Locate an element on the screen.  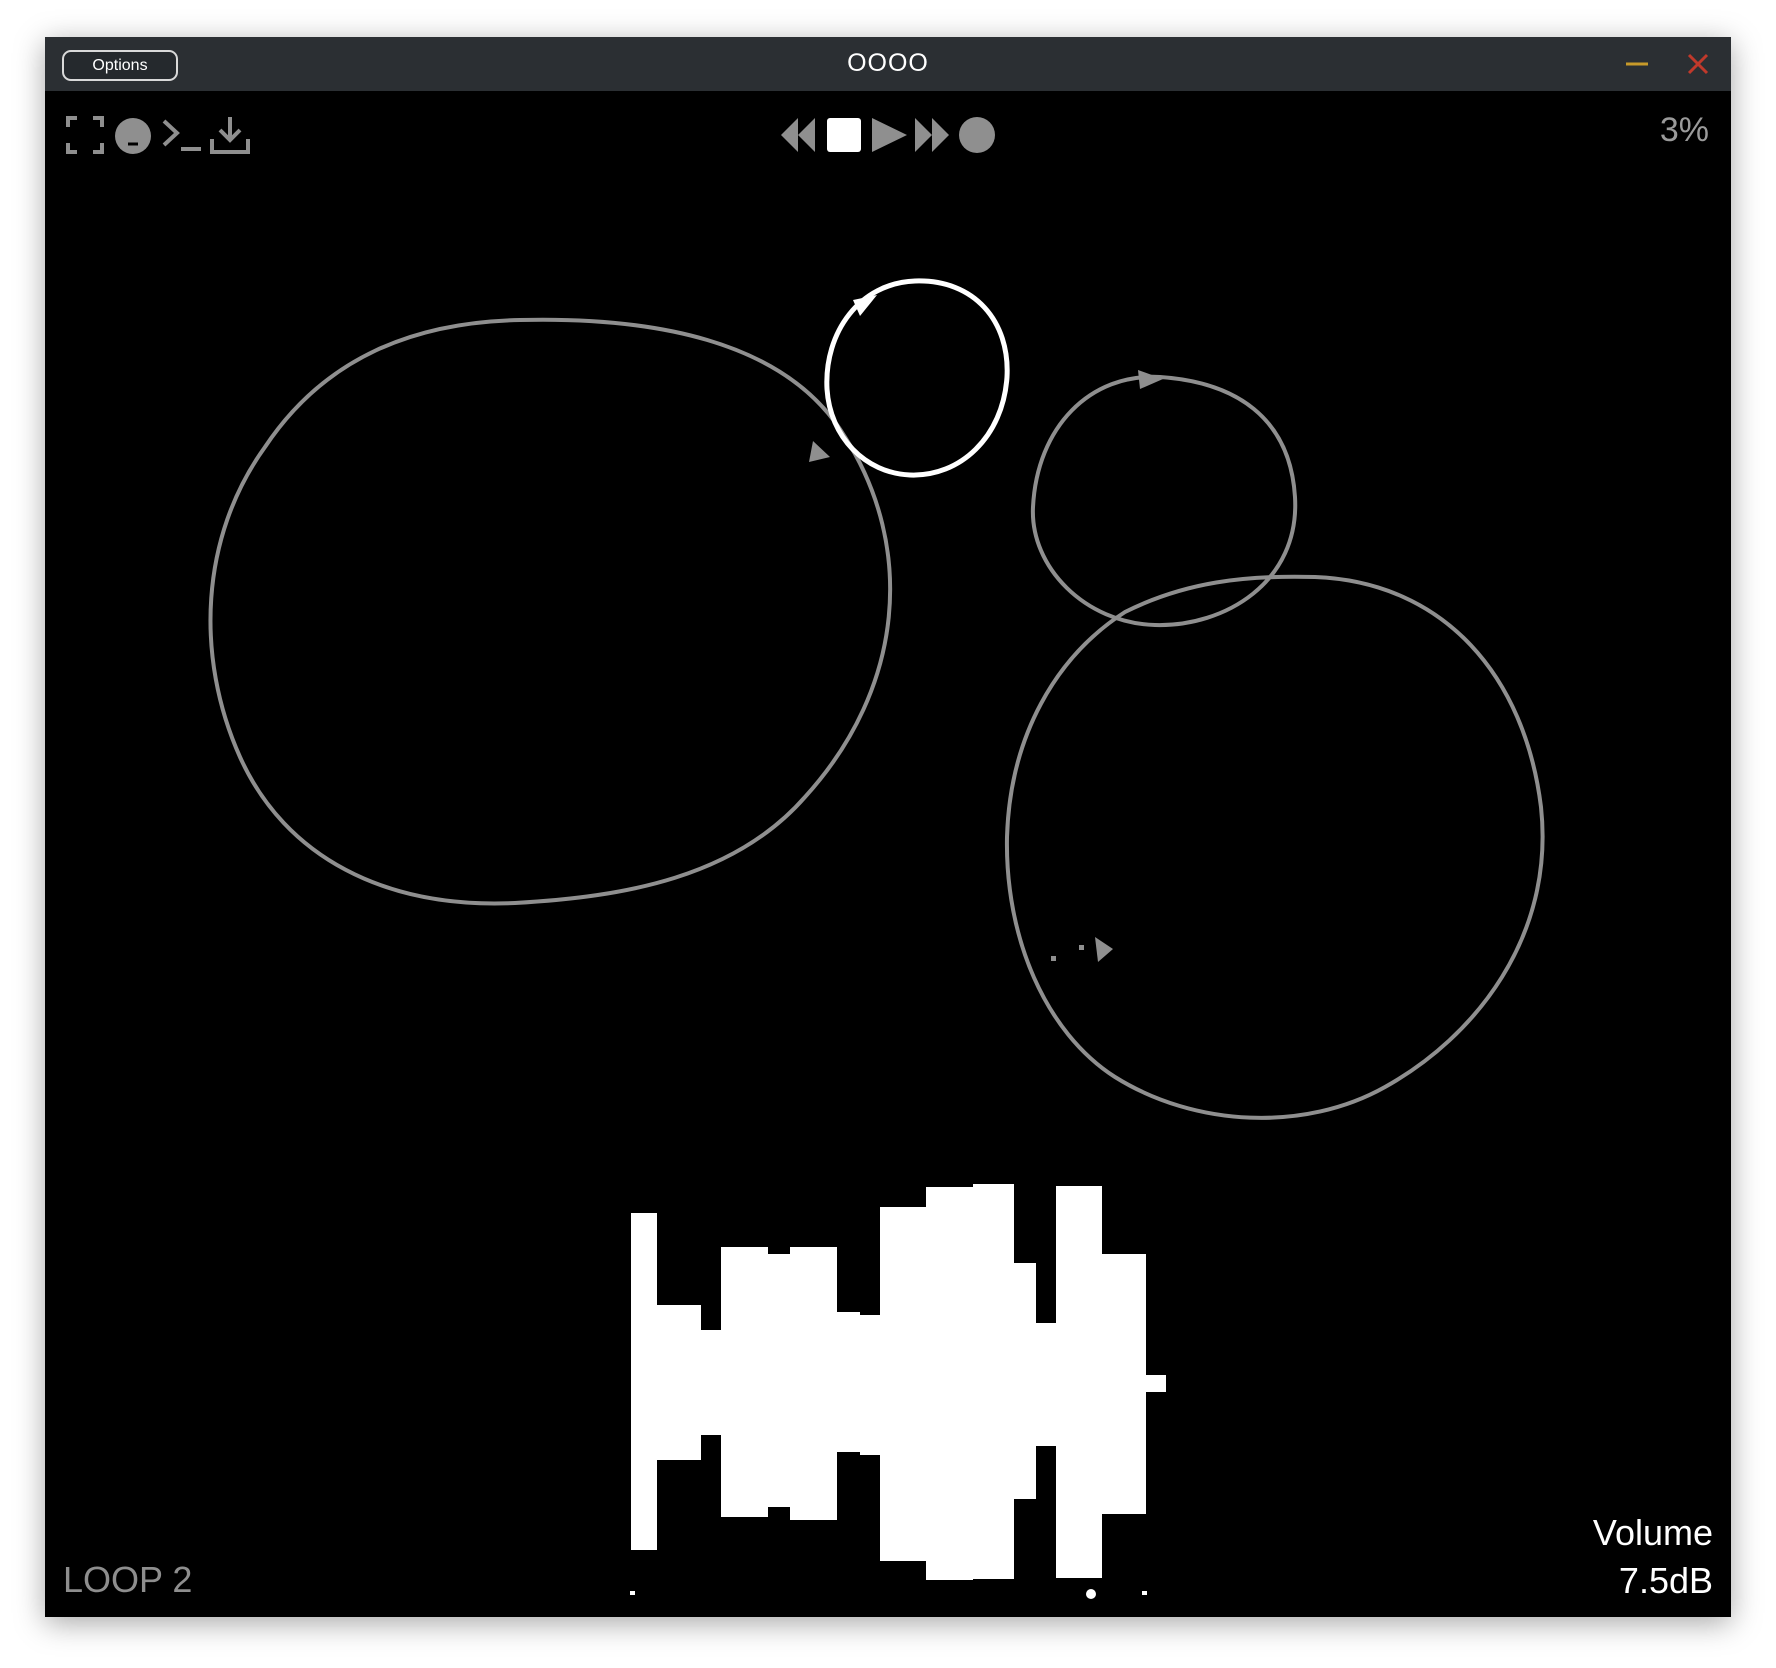
volume-label: Volume is located at coordinates (1652, 1532).